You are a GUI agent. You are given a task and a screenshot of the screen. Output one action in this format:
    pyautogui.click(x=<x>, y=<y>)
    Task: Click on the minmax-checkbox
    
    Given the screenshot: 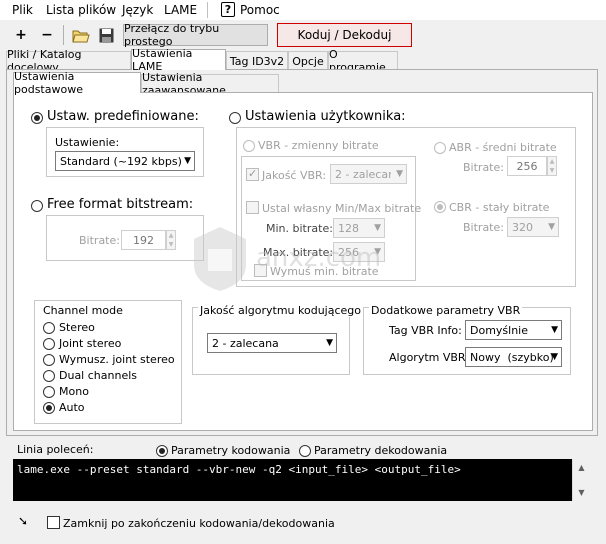 What is the action you would take?
    pyautogui.click(x=252, y=207)
    